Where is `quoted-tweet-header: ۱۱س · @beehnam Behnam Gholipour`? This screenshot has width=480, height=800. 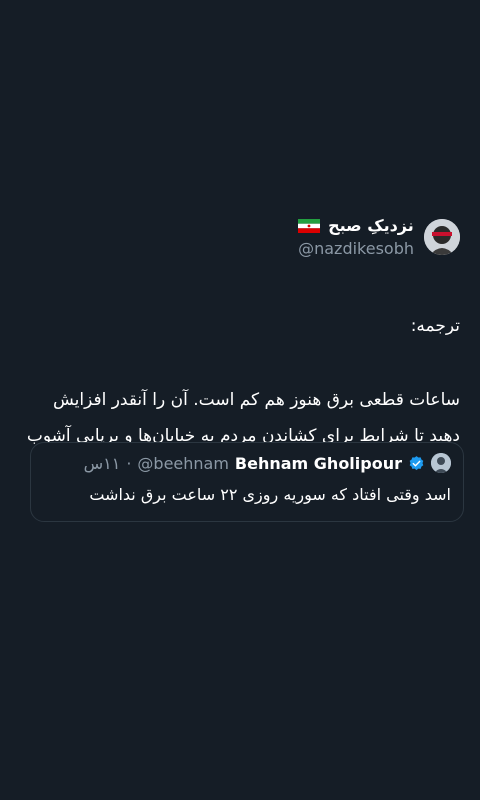 quoted-tweet-header: ۱۱س · @beehnam Behnam Gholipour is located at coordinates (247, 463).